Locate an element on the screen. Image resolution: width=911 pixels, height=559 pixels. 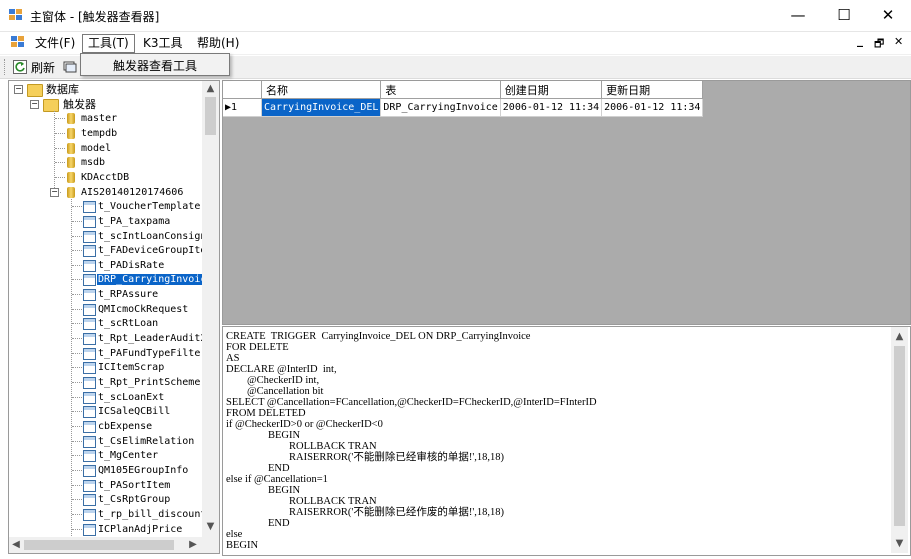
grid-header-updated: 更新日期 is located at coordinates (652, 90).